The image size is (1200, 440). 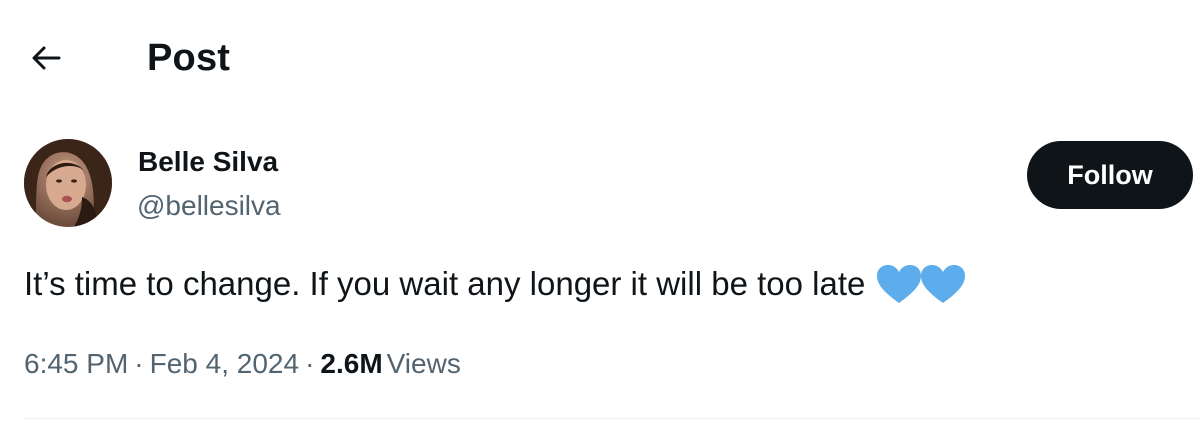 I want to click on back-button, so click(x=46, y=58).